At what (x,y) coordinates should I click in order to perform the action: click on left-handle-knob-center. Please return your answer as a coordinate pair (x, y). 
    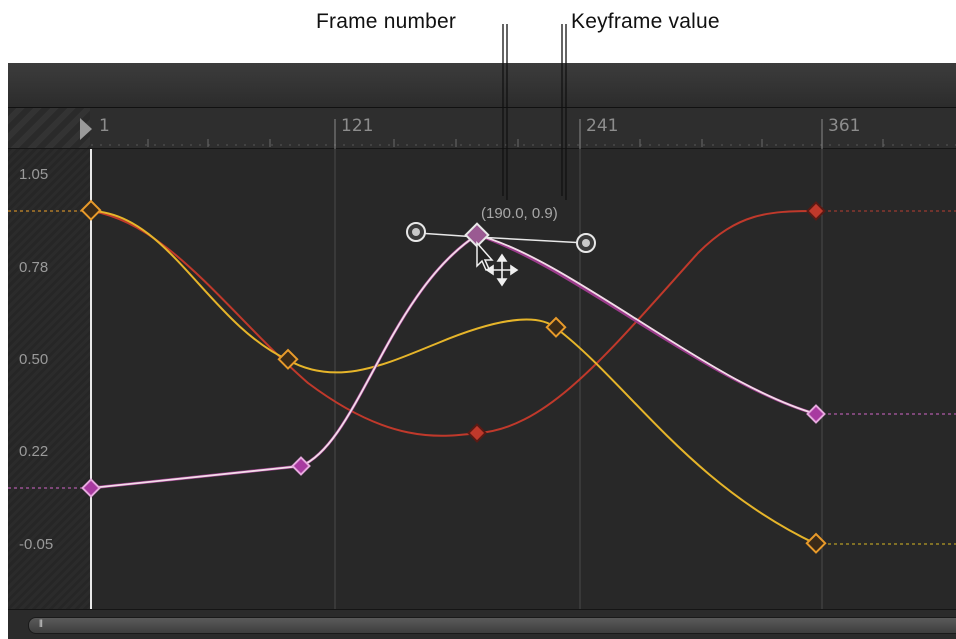
    Looking at the image, I should click on (416, 232).